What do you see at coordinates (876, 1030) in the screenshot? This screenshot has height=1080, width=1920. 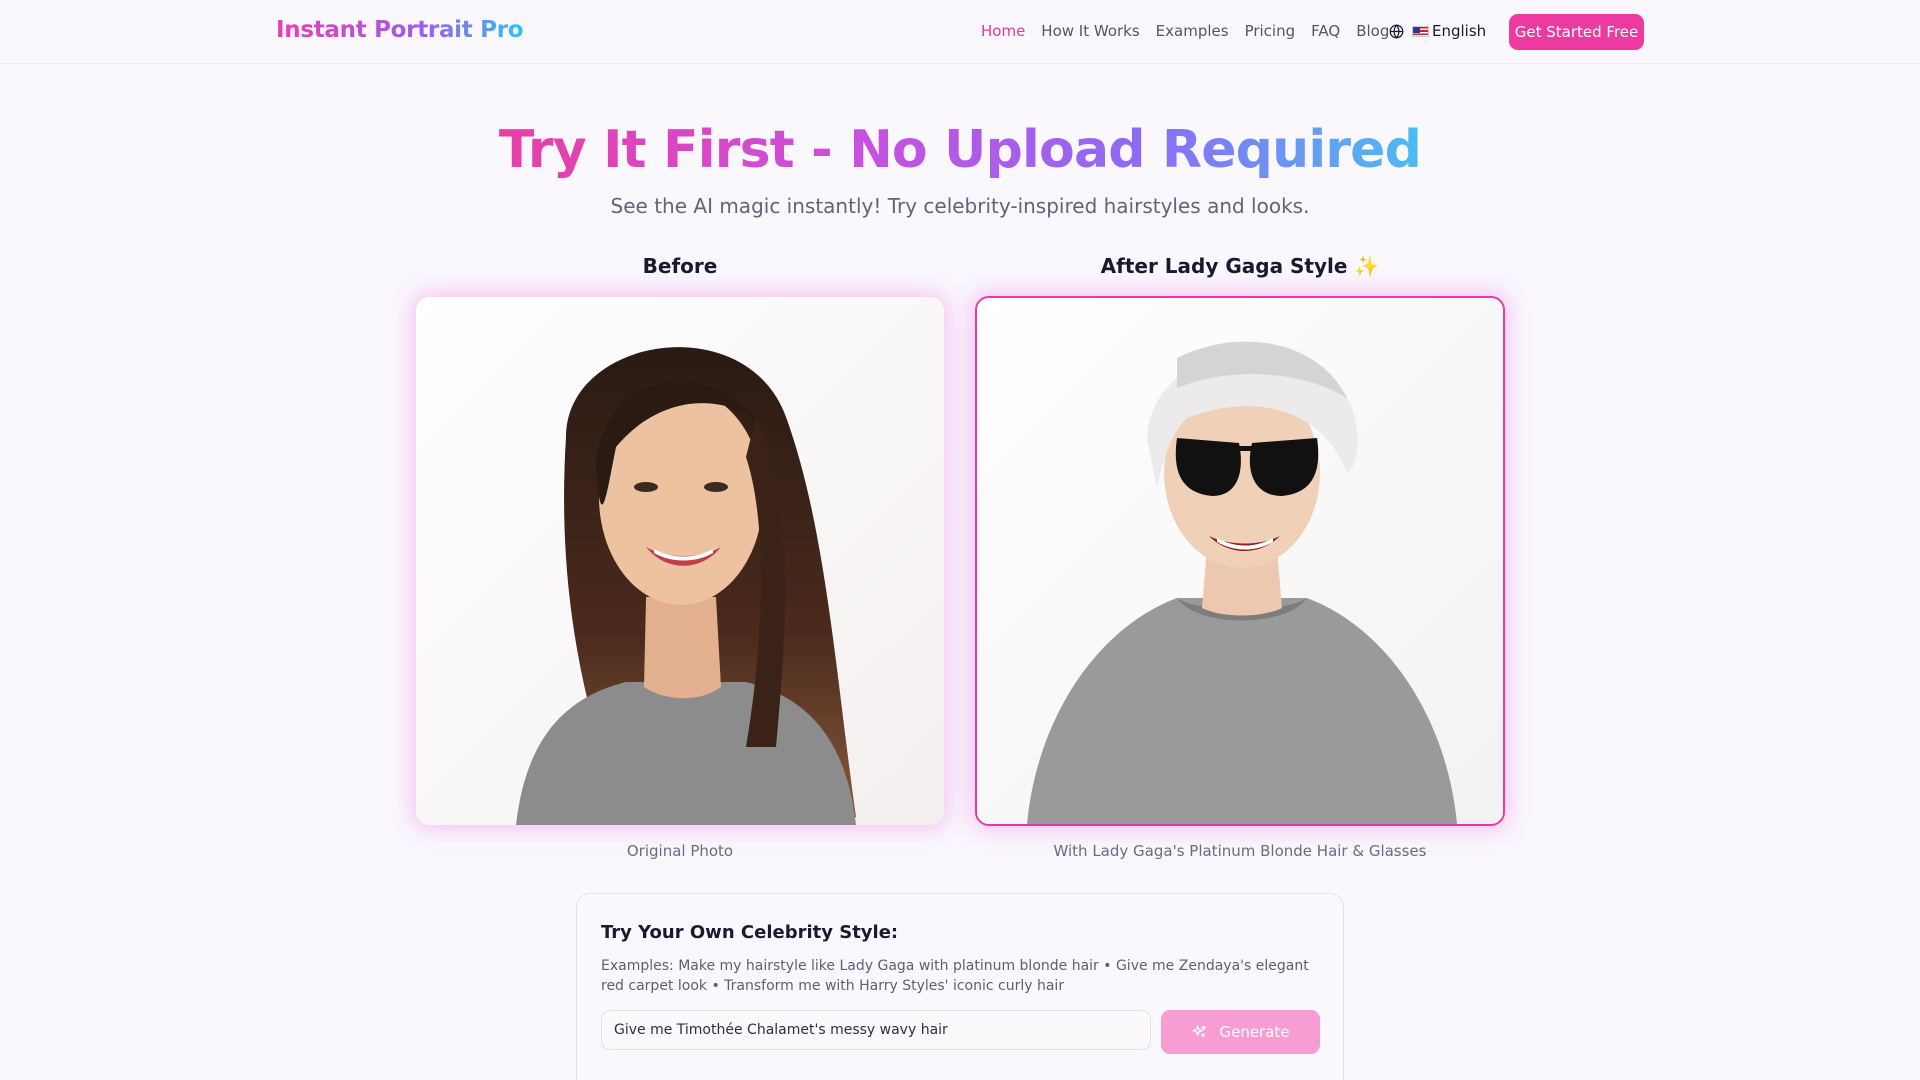 I see `style-prompt-input` at bounding box center [876, 1030].